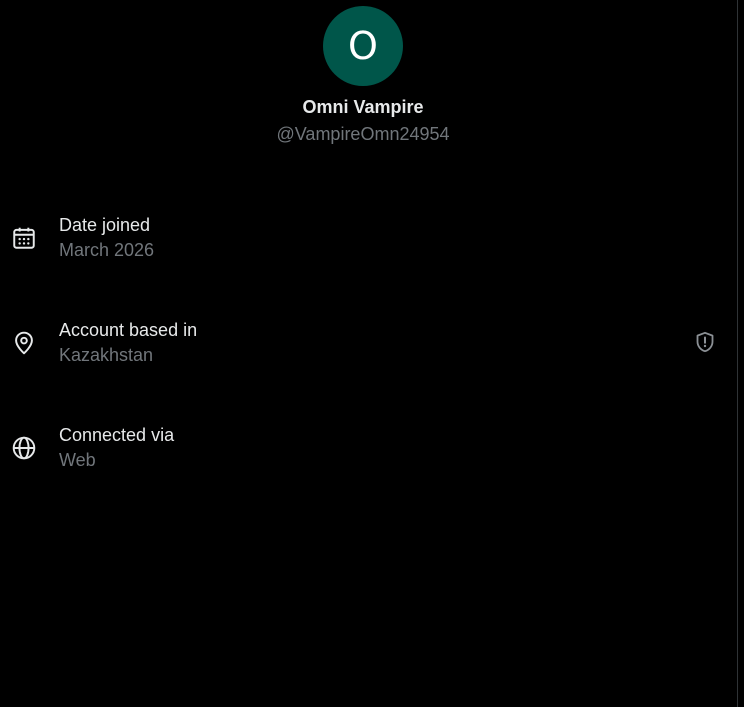 The image size is (744, 707). What do you see at coordinates (363, 107) in the screenshot?
I see `display-name: Omni Vampire` at bounding box center [363, 107].